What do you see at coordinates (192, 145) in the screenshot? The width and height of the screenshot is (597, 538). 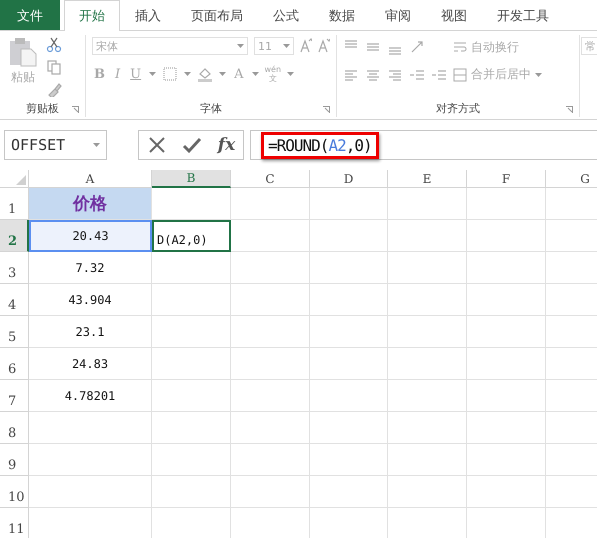 I see `check-icon` at bounding box center [192, 145].